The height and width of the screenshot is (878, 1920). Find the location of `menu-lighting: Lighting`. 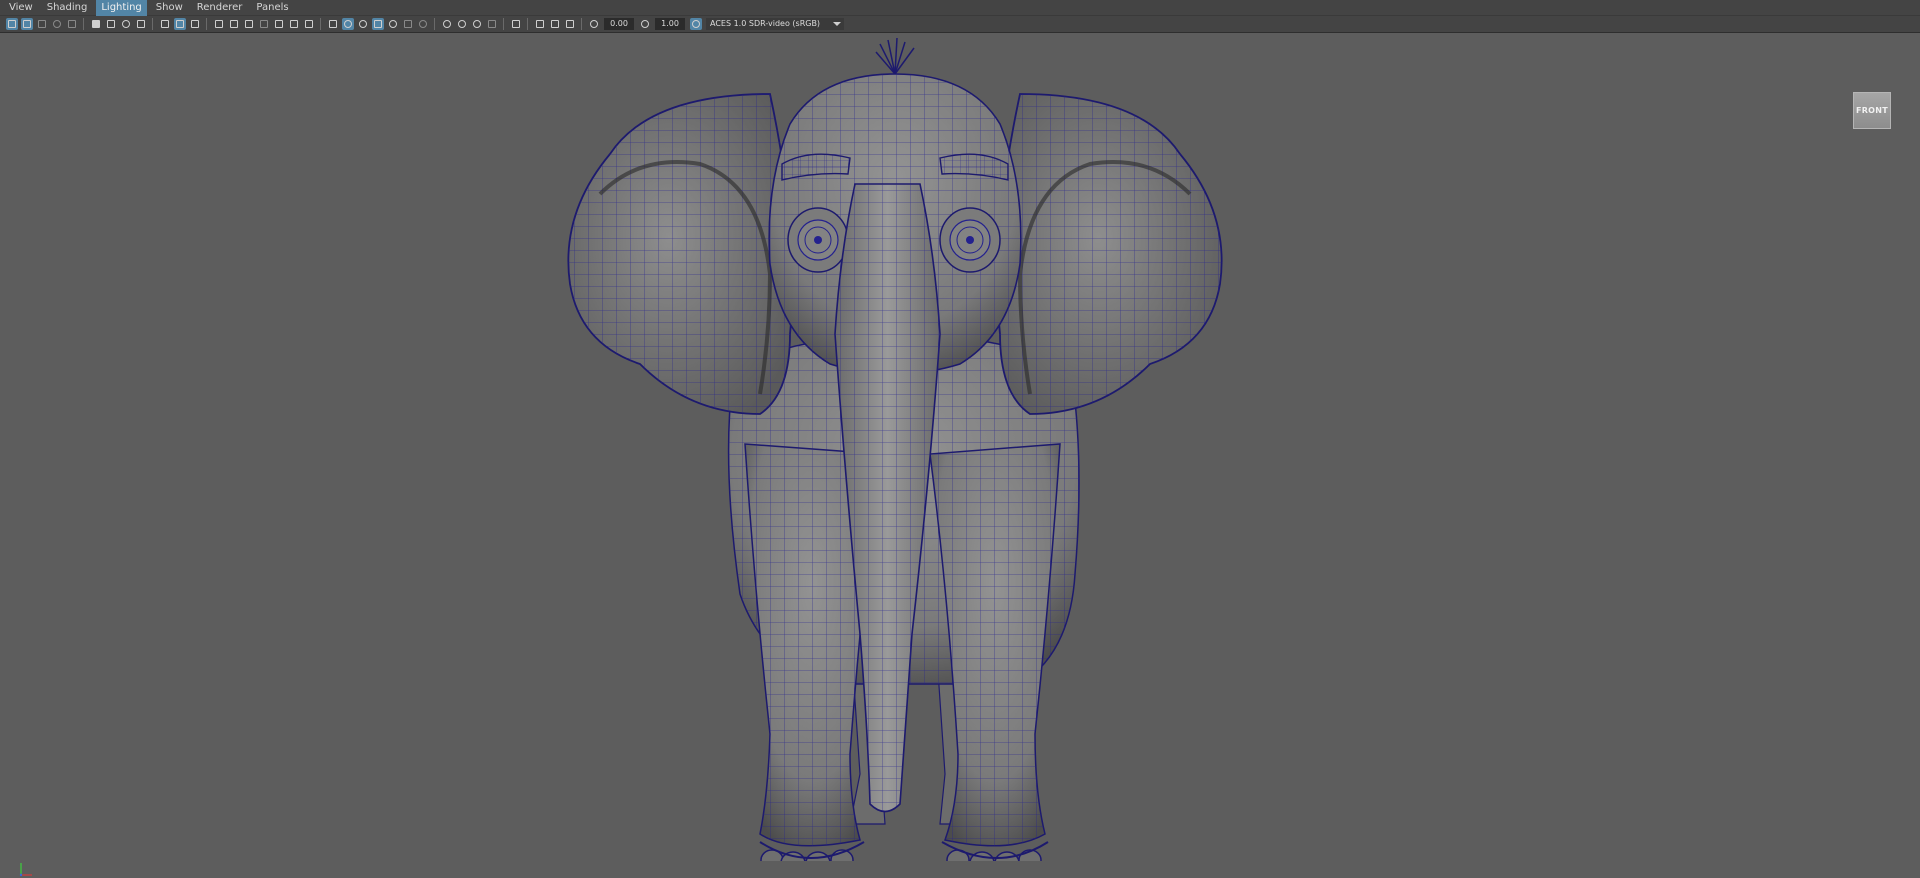

menu-lighting: Lighting is located at coordinates (121, 8).